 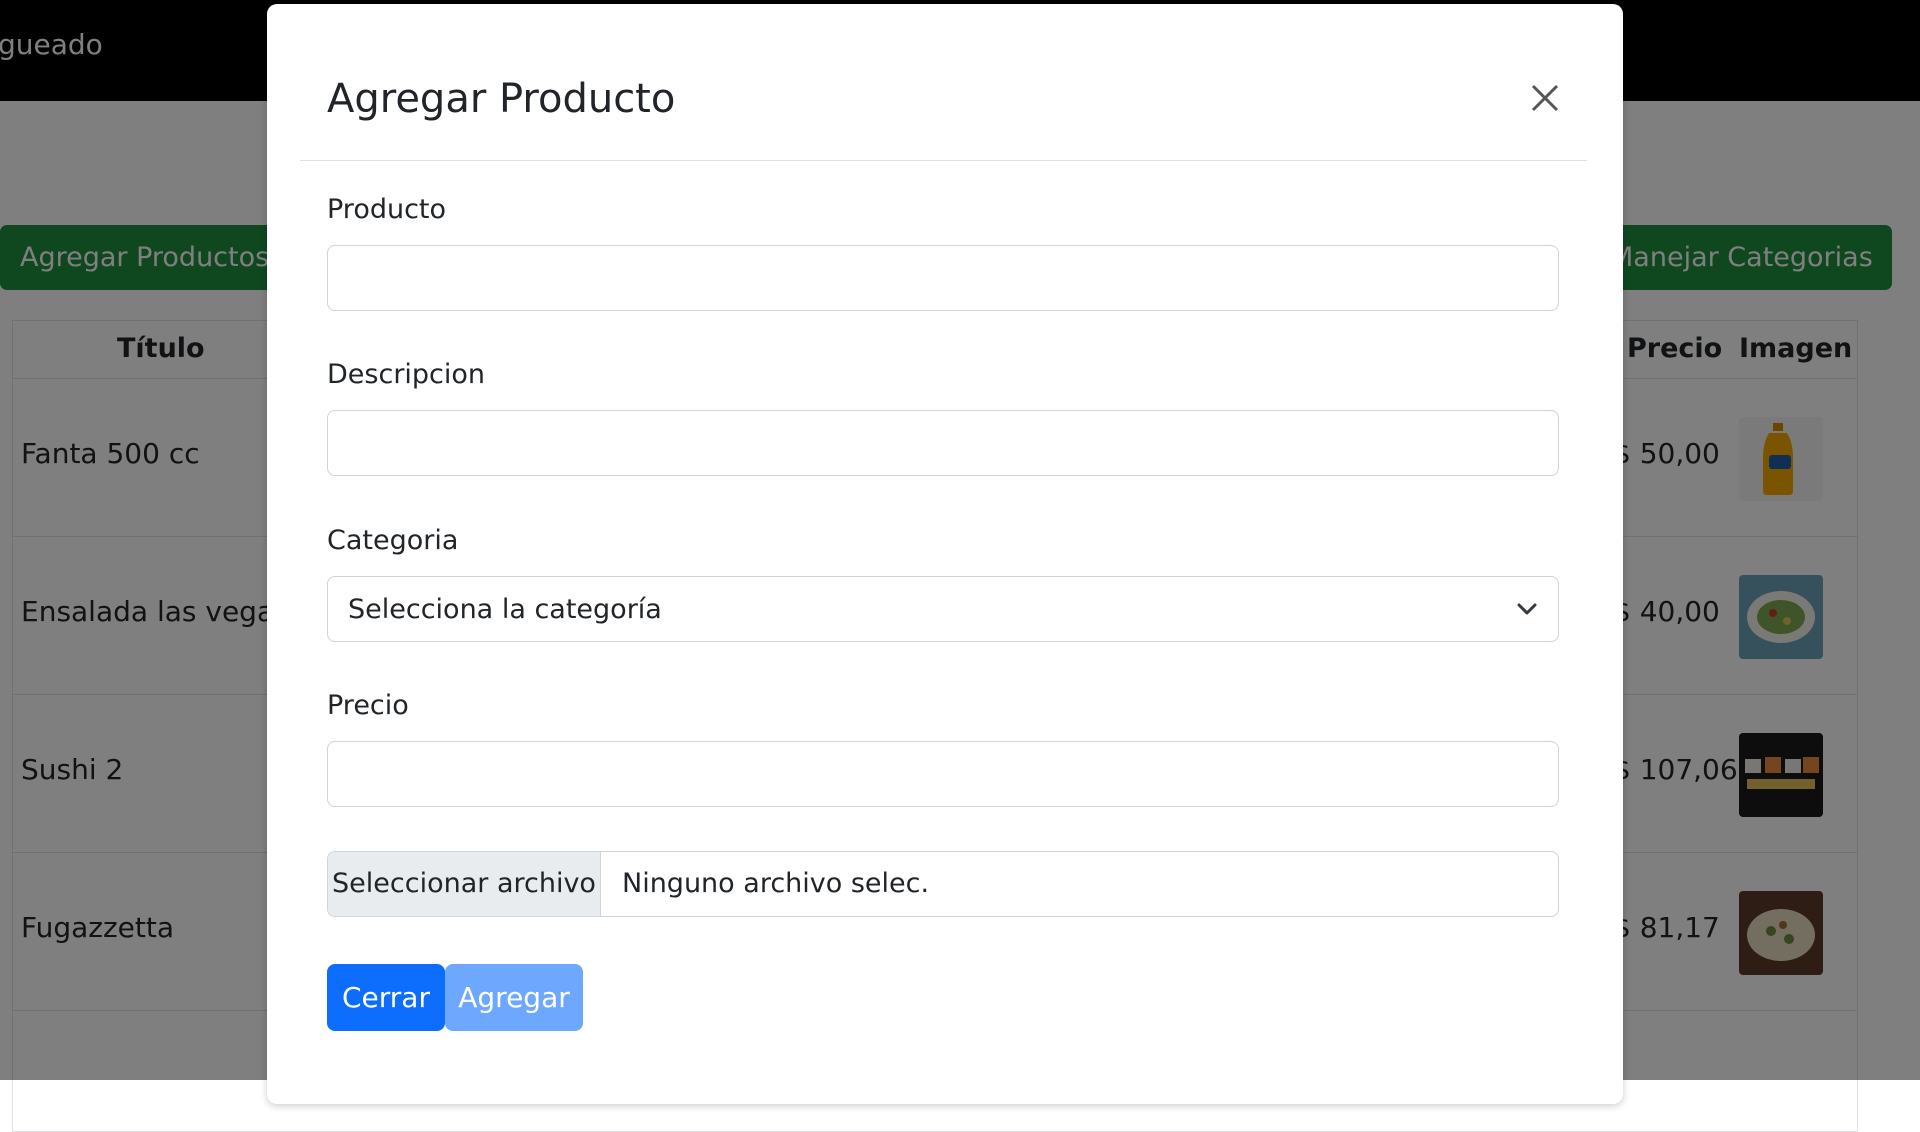 I want to click on file-status: Ninguno archivo selec., so click(x=776, y=883).